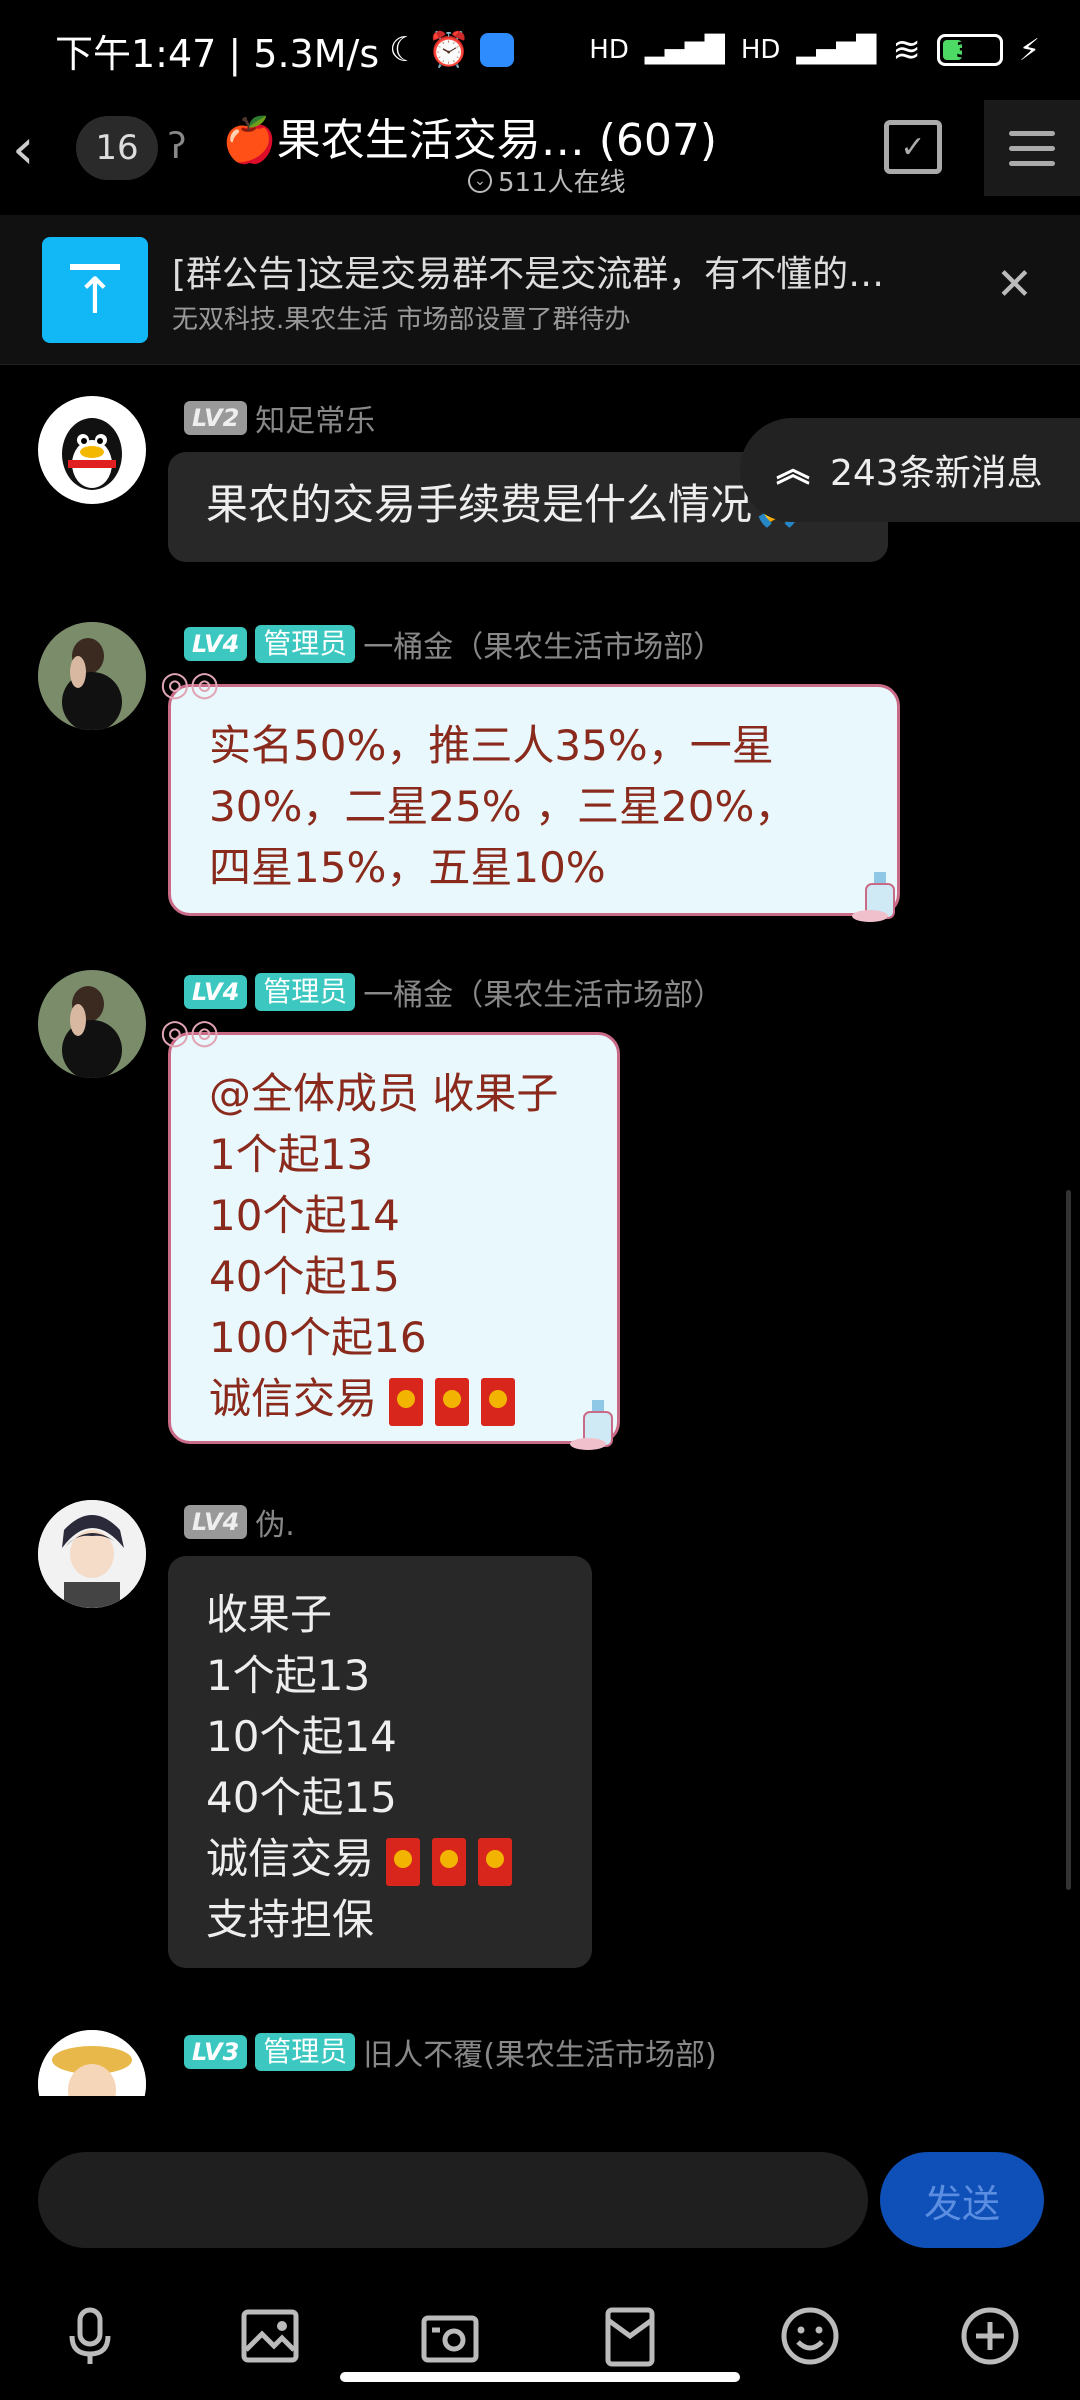 The height and width of the screenshot is (2400, 1080). Describe the element at coordinates (450, 2339) in the screenshot. I see `camera-icon` at that location.